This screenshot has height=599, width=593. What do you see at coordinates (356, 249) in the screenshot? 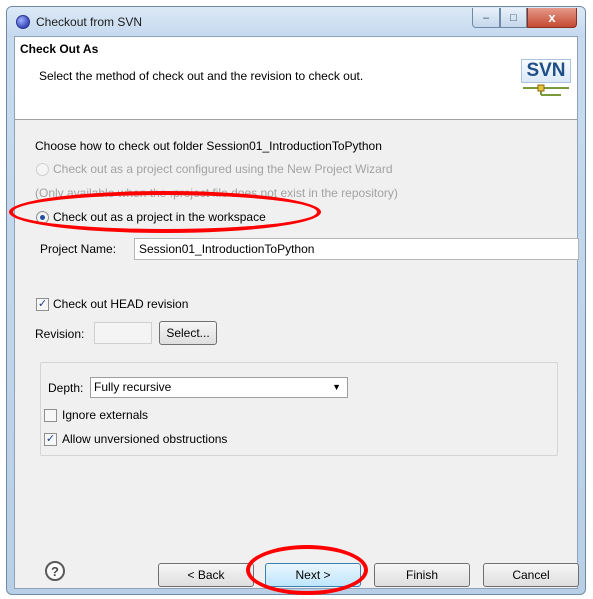
I see `project-name-input: Session01_IntroductionToPython` at bounding box center [356, 249].